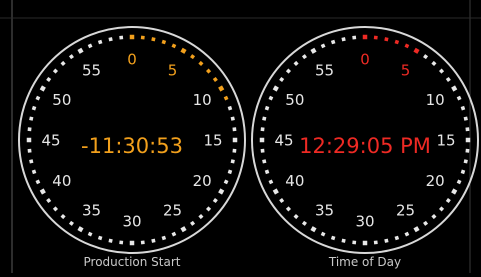 The image size is (481, 277). Describe the element at coordinates (202, 181) in the screenshot. I see `production-start-number-20: 20` at that location.